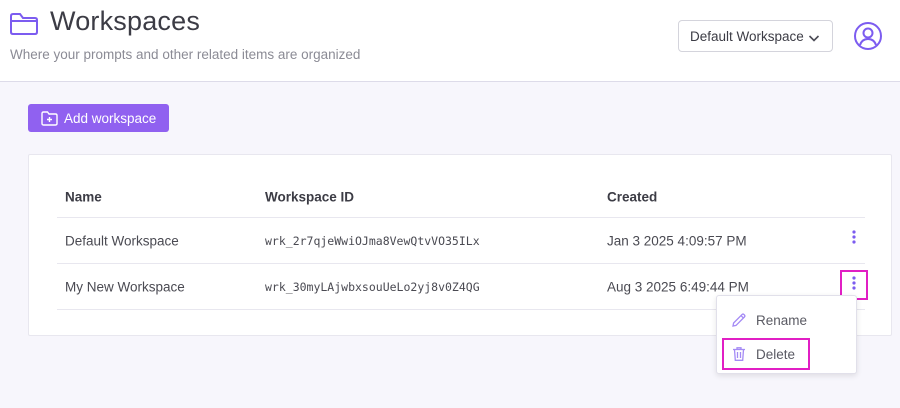 The height and width of the screenshot is (408, 900). What do you see at coordinates (372, 286) in the screenshot?
I see `workspace-id: wrk_30myLAjwbxsouUeLo2yj8v0Z4QG` at bounding box center [372, 286].